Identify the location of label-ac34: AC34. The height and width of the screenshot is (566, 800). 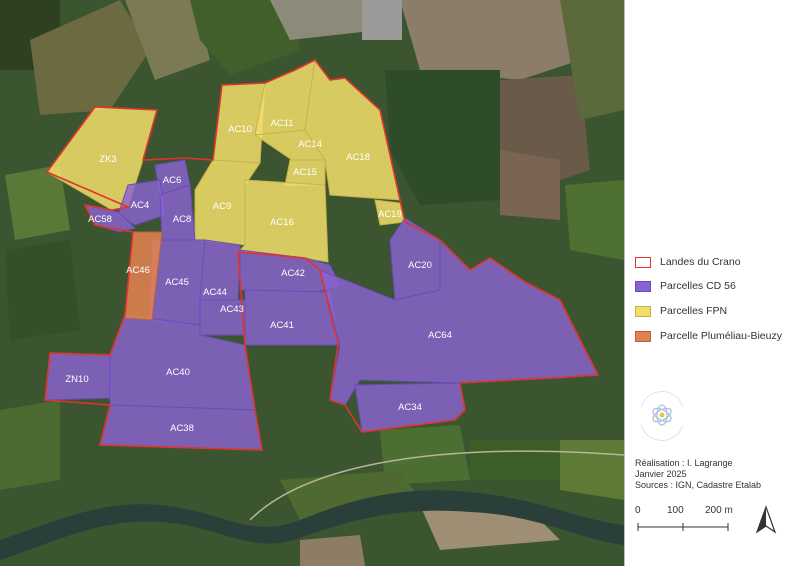
(410, 407).